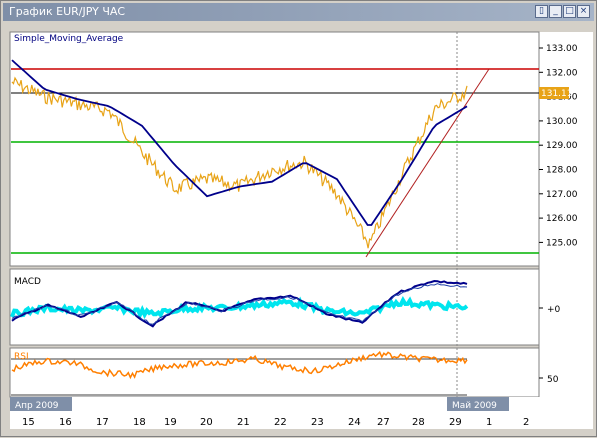 The width and height of the screenshot is (597, 438). What do you see at coordinates (455, 422) in the screenshot?
I see `time-tick-label: 29` at bounding box center [455, 422].